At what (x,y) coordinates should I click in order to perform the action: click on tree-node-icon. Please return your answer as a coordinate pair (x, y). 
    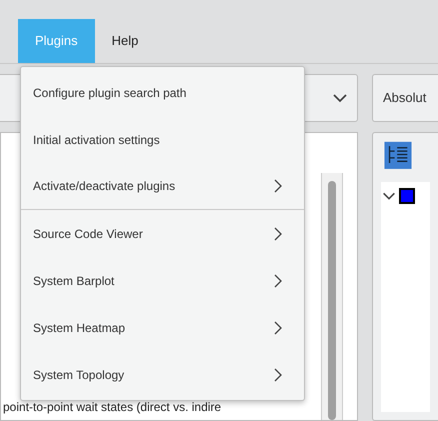
    Looking at the image, I should click on (407, 196).